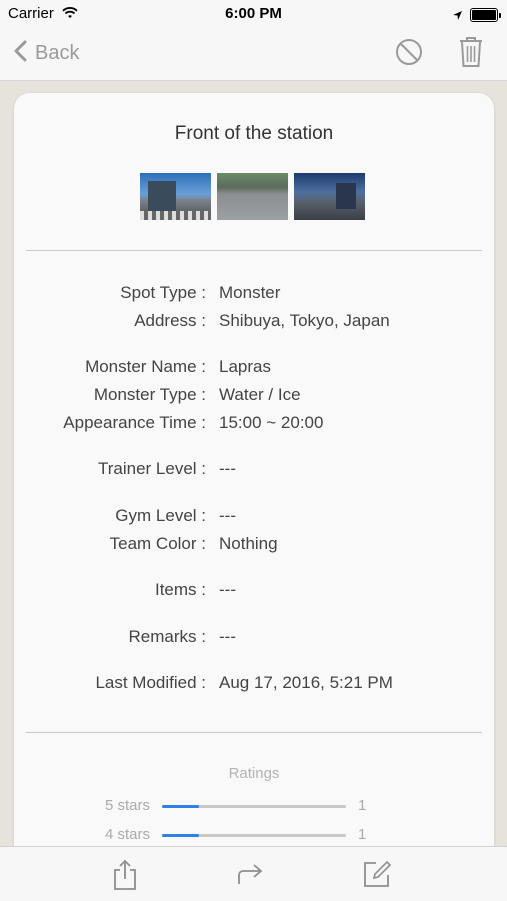 The height and width of the screenshot is (901, 507). Describe the element at coordinates (180, 589) in the screenshot. I see `field-label: Items :` at that location.